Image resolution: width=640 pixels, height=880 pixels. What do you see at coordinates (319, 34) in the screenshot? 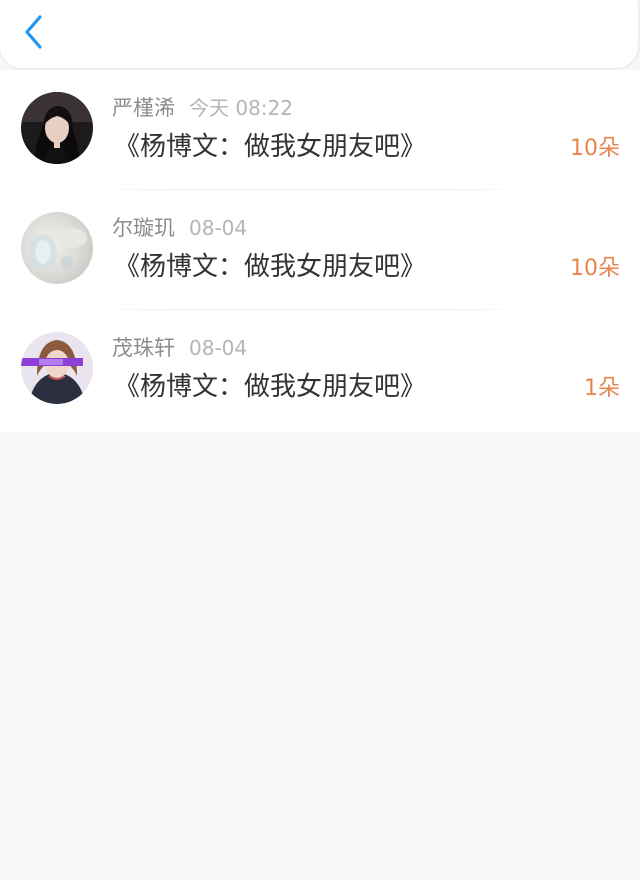
I see `top-nav-bar` at bounding box center [319, 34].